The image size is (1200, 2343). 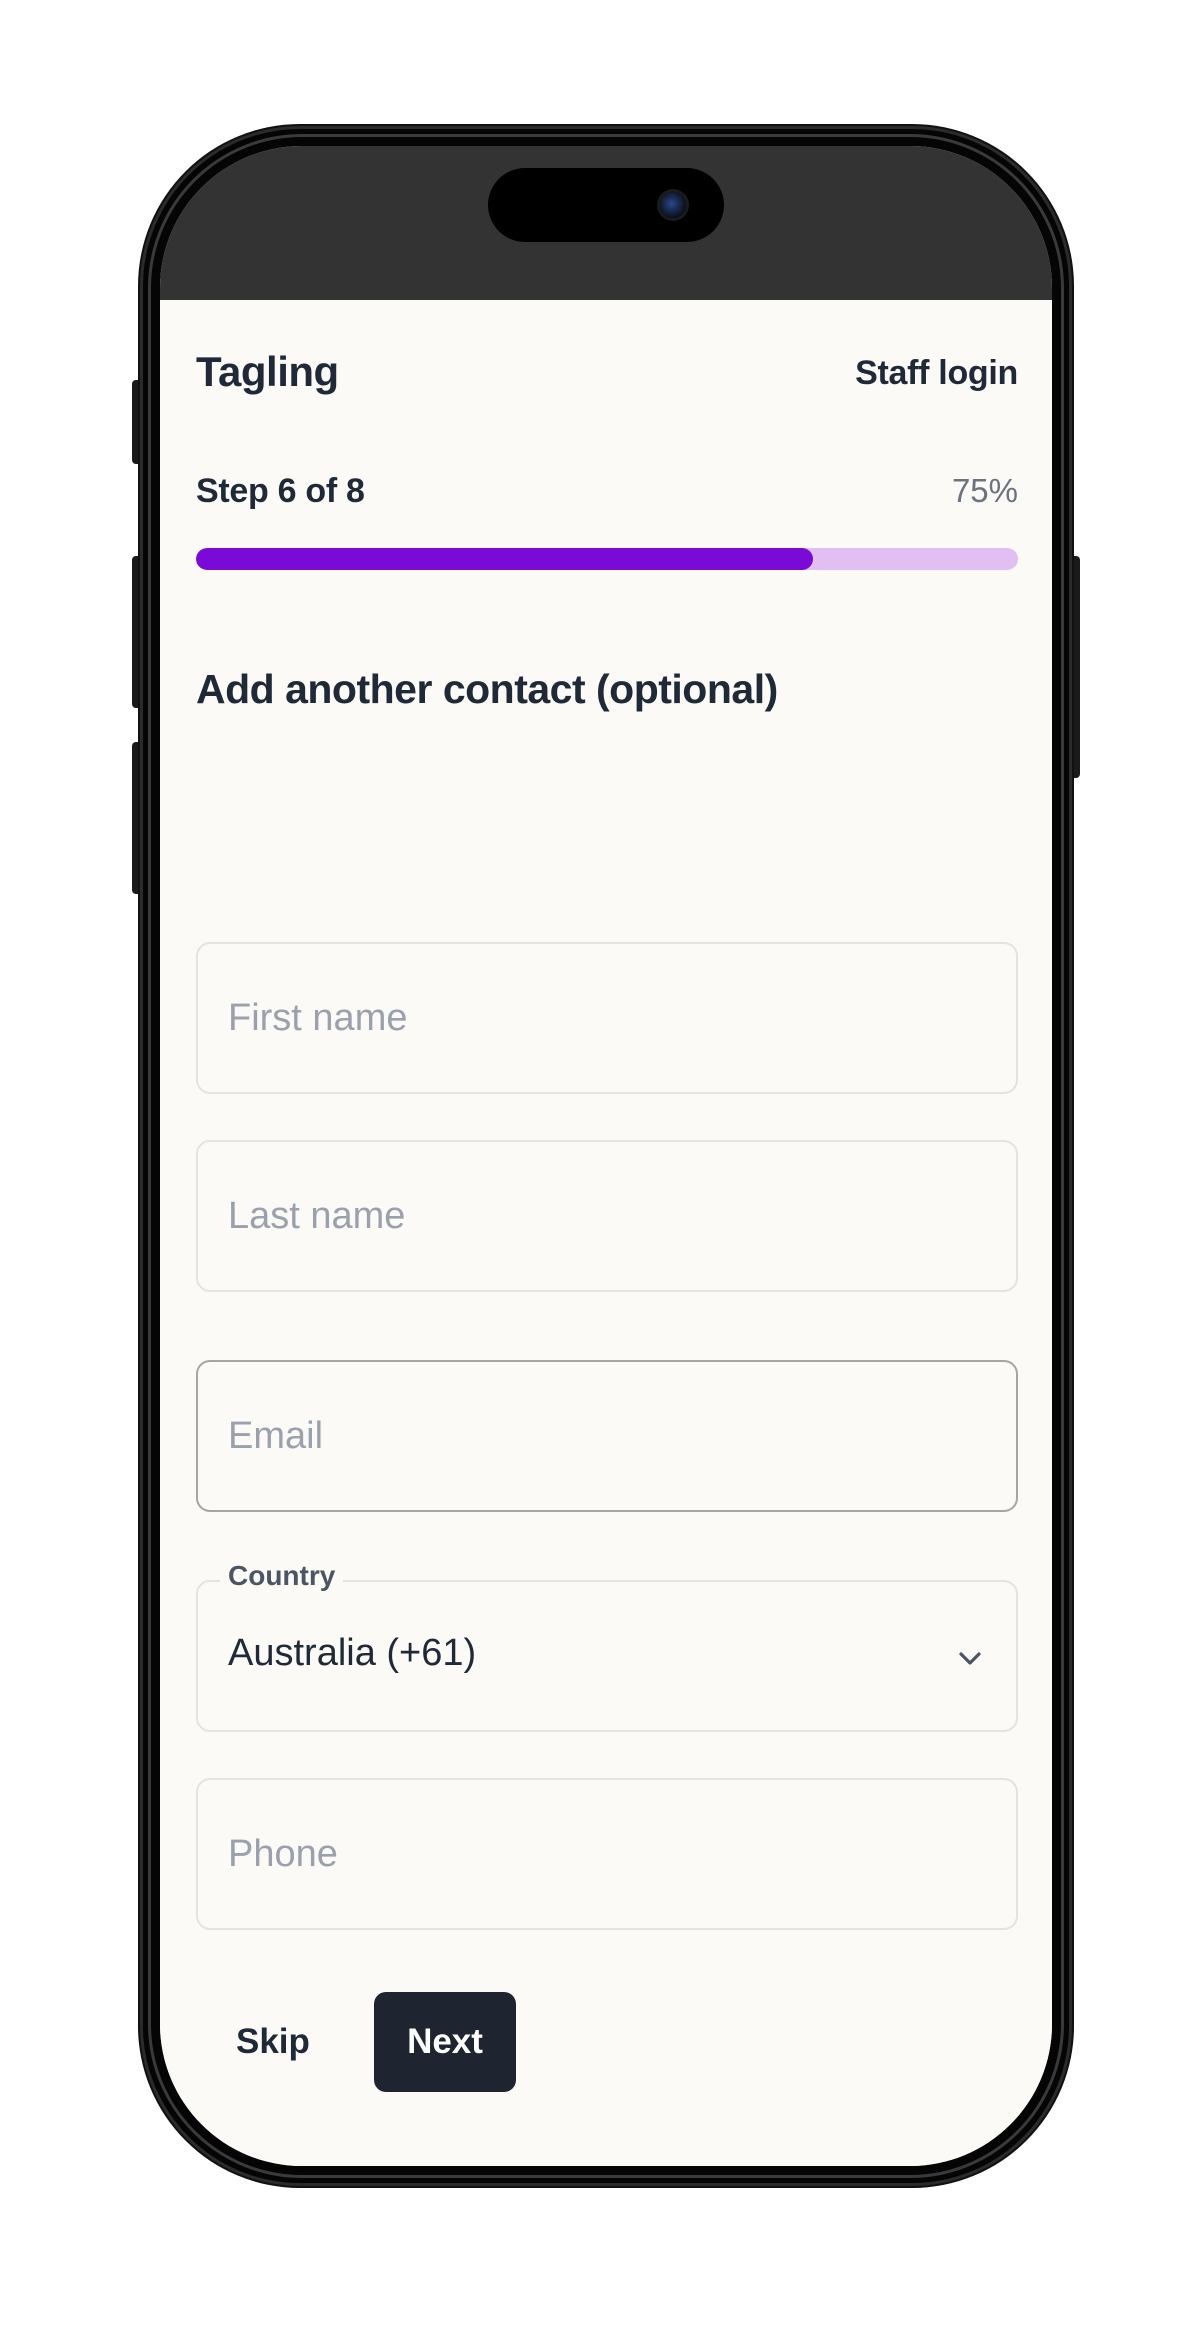 I want to click on first-name-input, so click(x=608, y=1018).